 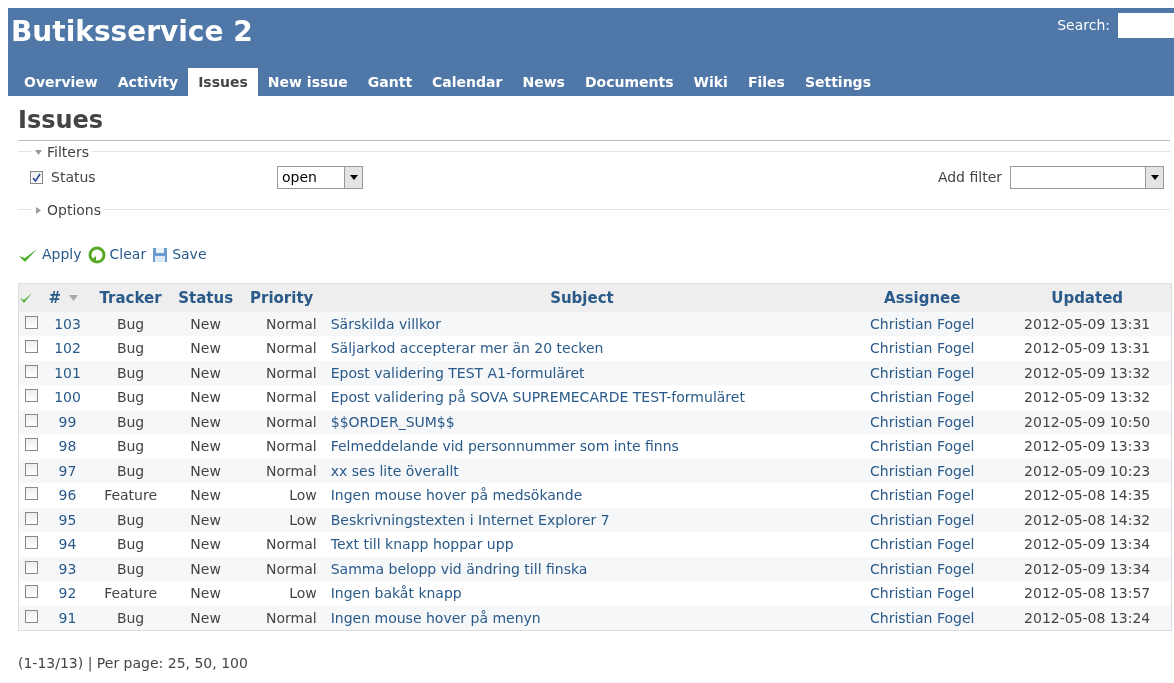 I want to click on nav-tab: Calendar, so click(x=467, y=82).